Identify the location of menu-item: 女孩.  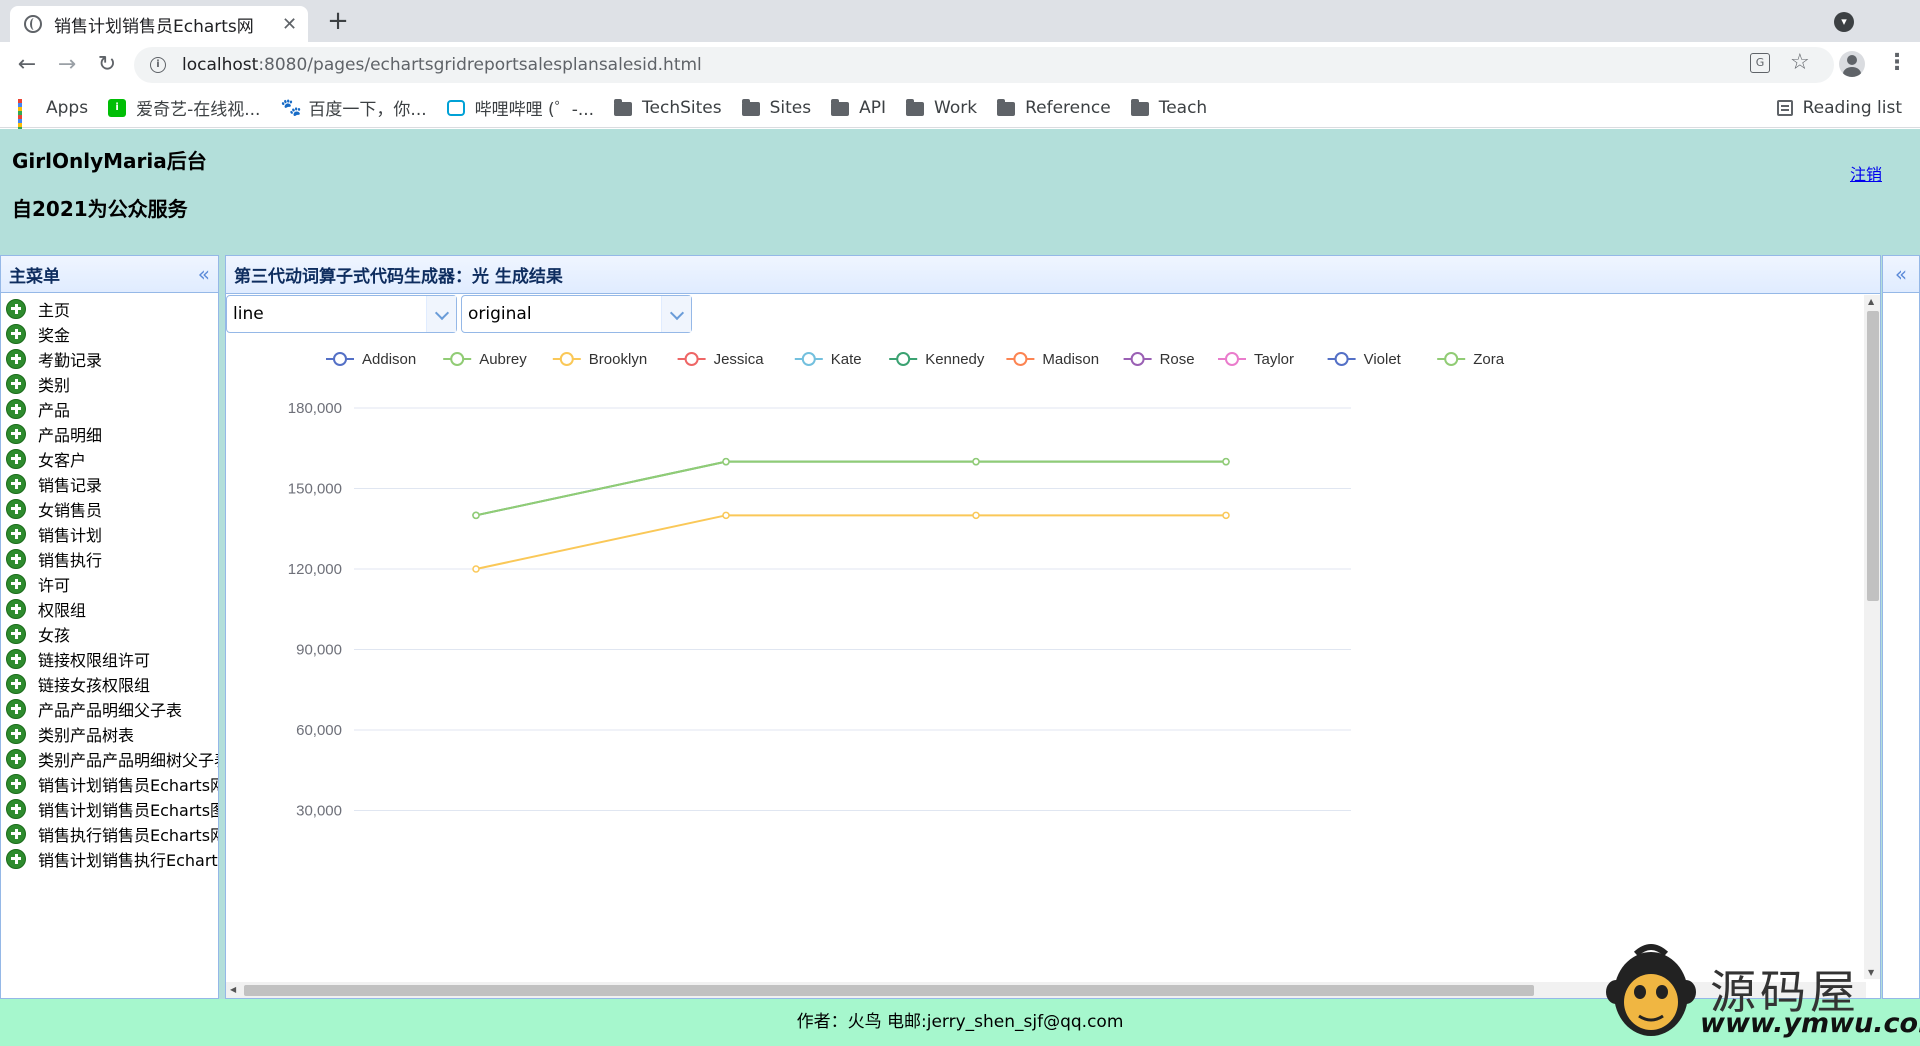
(109, 633).